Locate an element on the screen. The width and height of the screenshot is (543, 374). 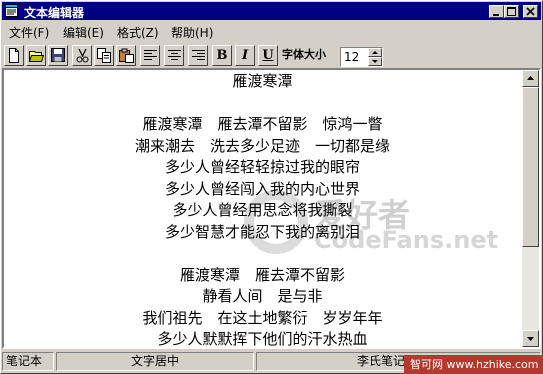
new-file-button is located at coordinates (14, 55).